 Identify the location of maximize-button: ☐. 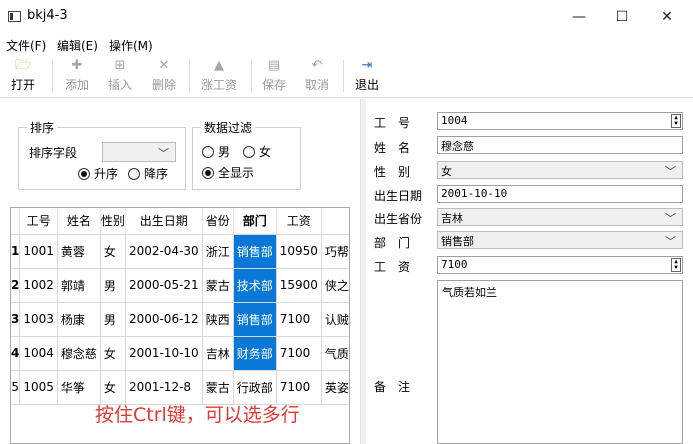
(622, 17).